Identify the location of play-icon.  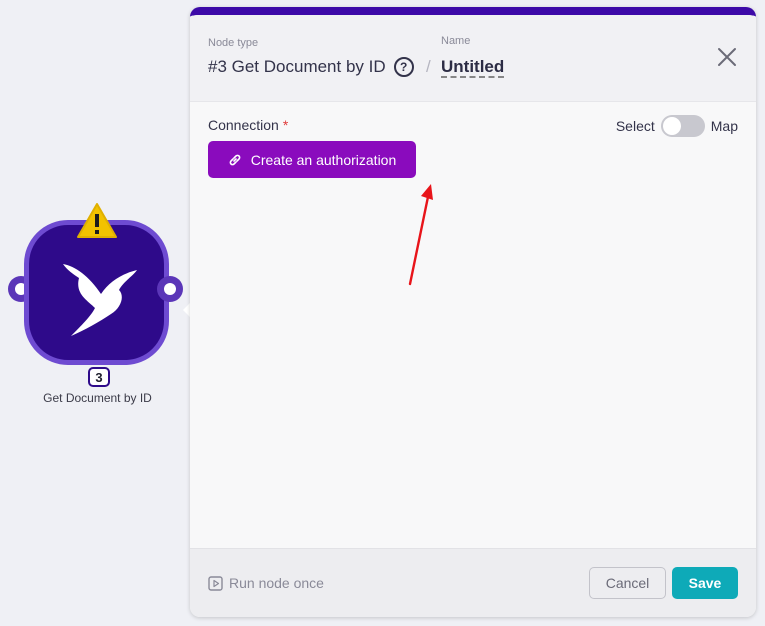
(215, 583).